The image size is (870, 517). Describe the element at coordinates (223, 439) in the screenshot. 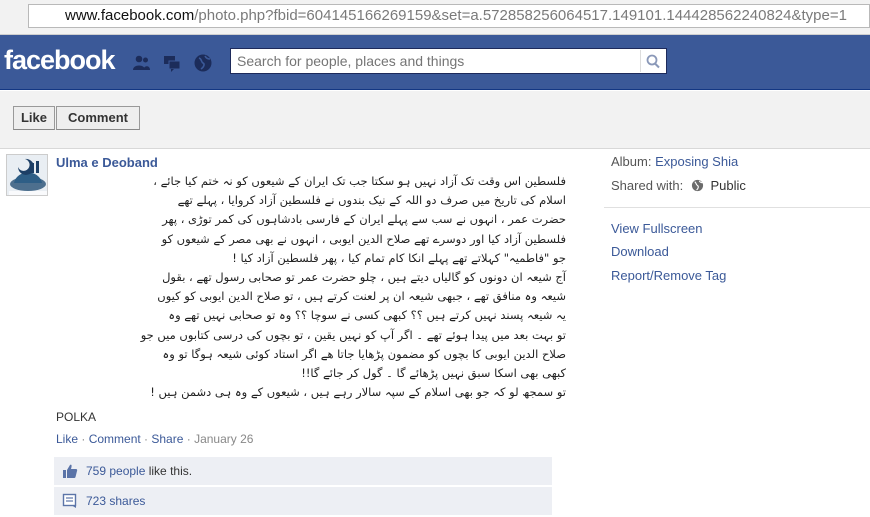

I see `post-date: January 26` at that location.